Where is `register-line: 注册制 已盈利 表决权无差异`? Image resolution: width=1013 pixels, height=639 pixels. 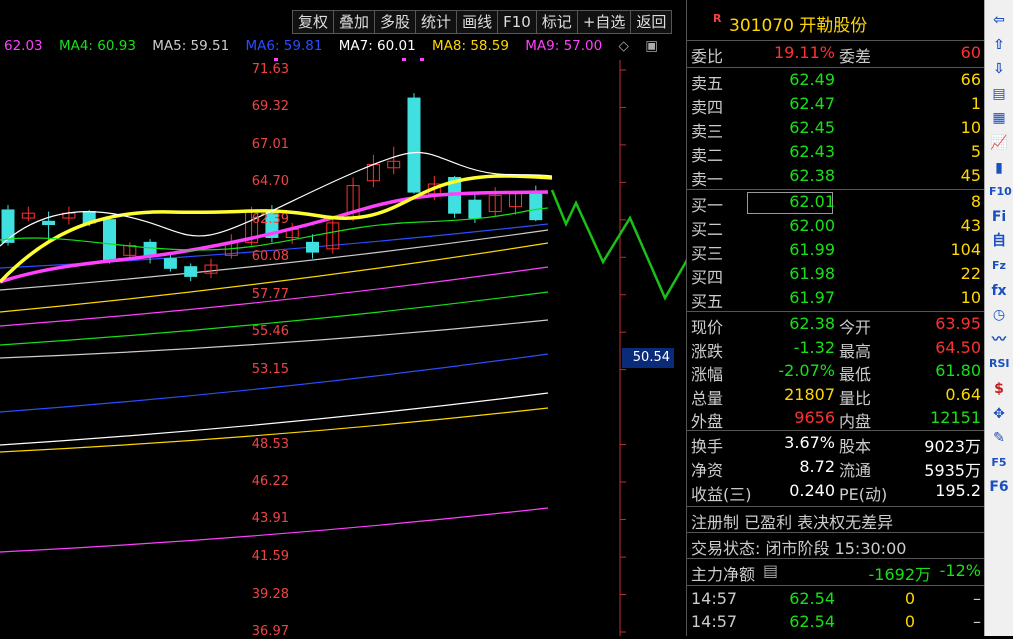
register-line: 注册制 已盈利 表决权无差异 is located at coordinates (792, 522).